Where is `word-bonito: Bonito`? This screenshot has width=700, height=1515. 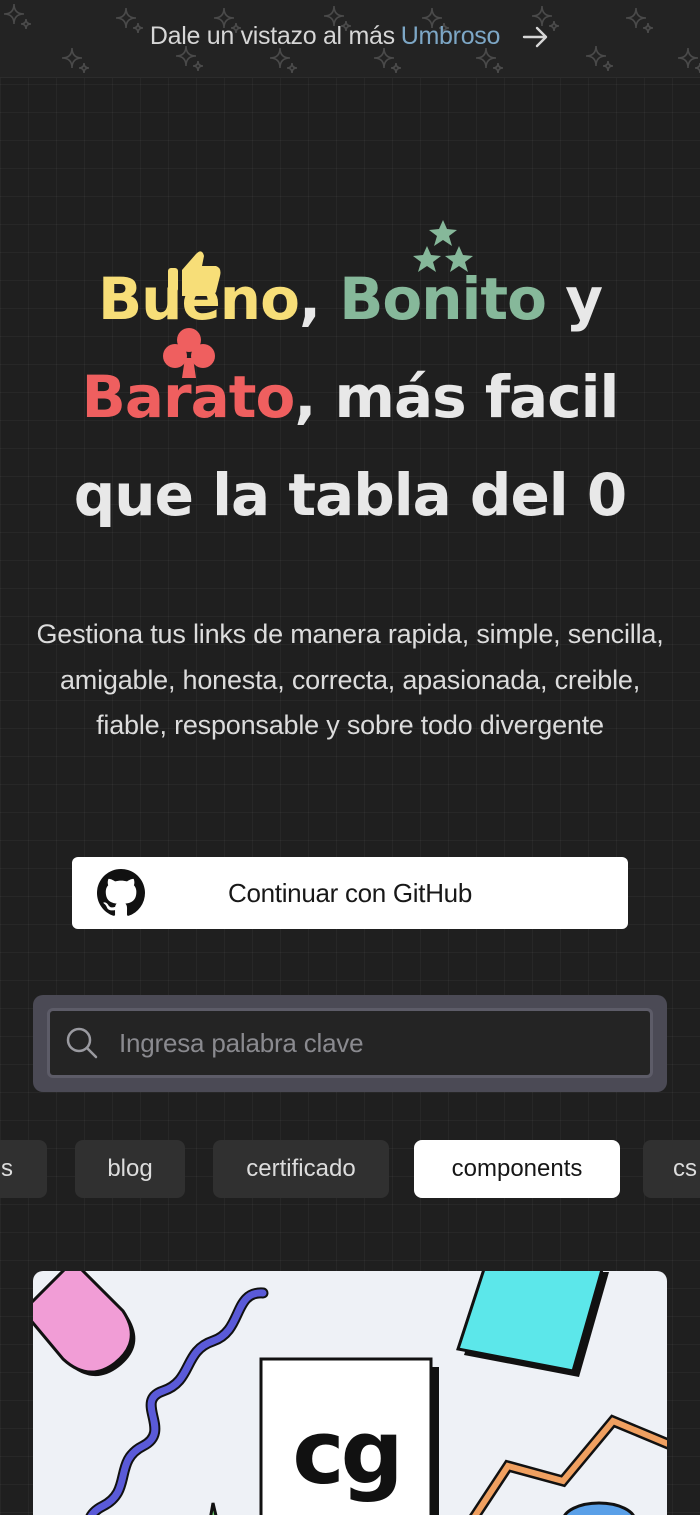 word-bonito: Bonito is located at coordinates (443, 276).